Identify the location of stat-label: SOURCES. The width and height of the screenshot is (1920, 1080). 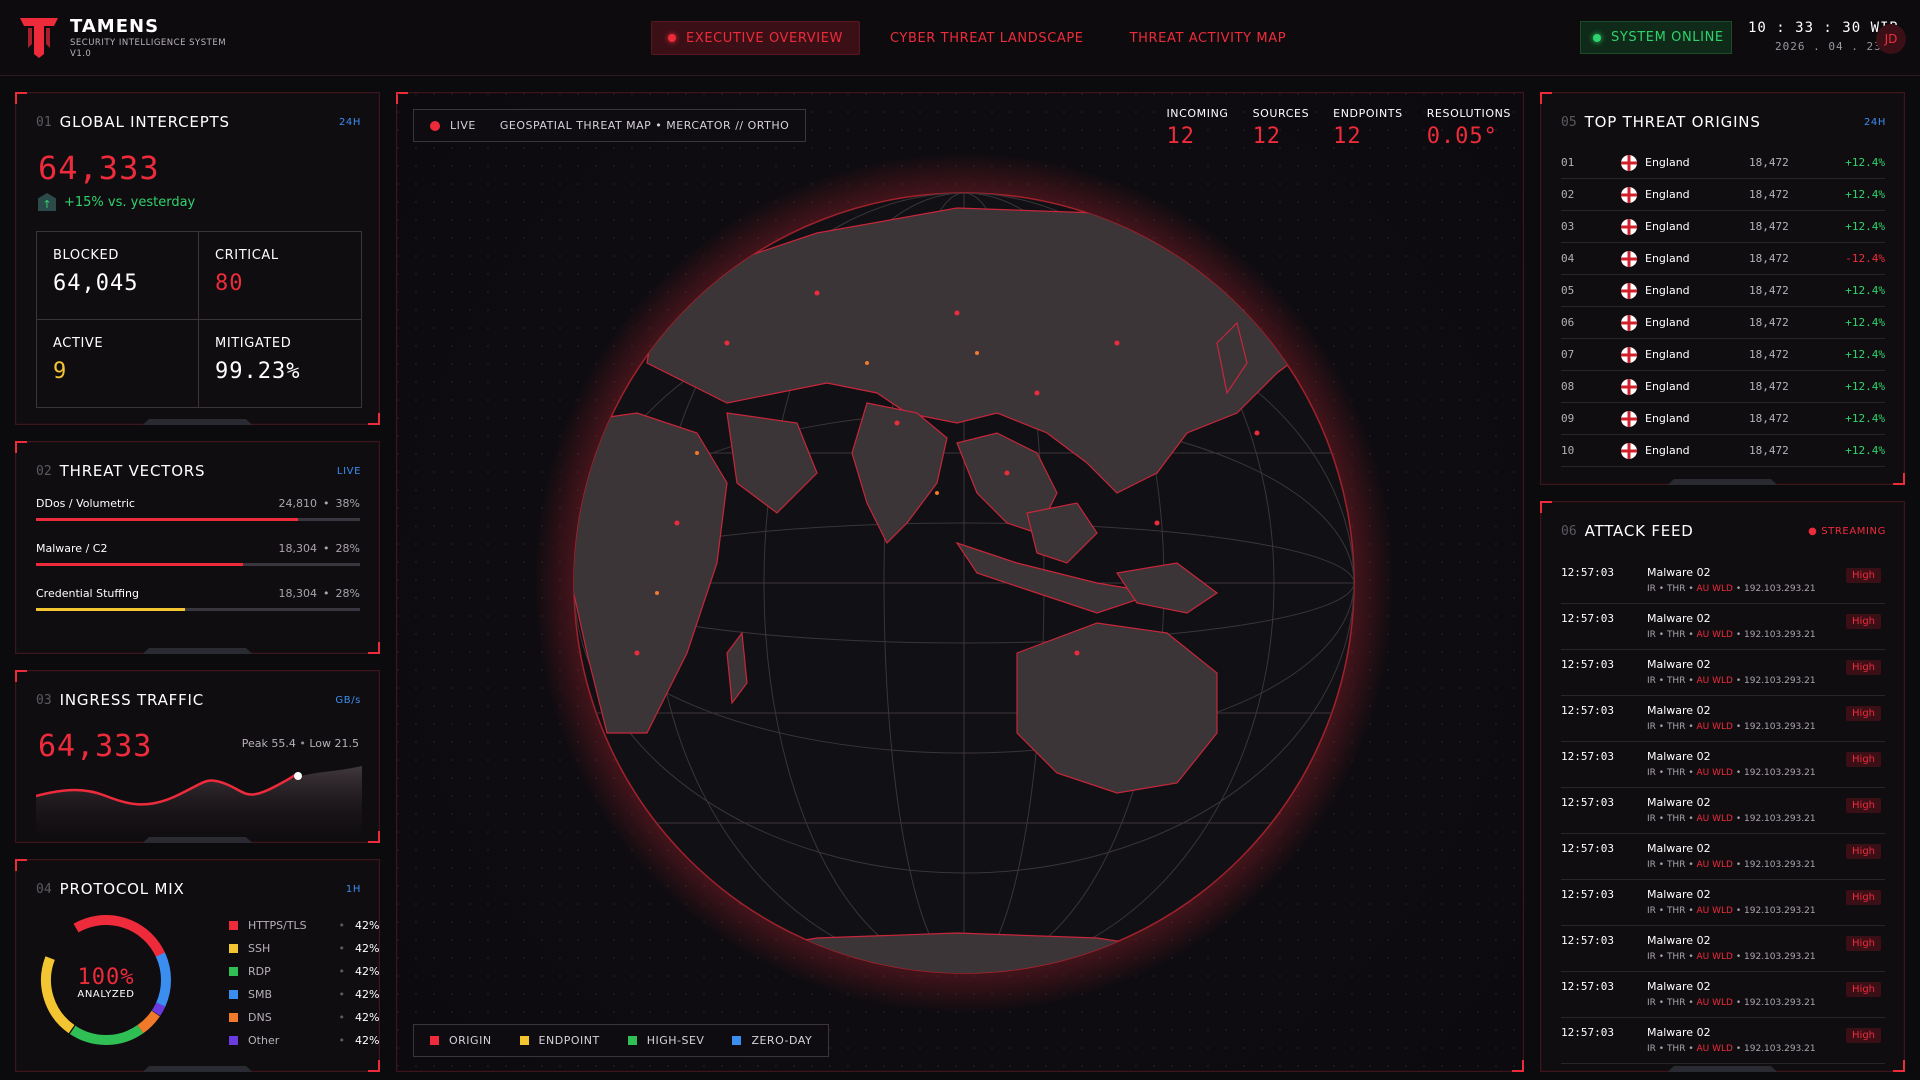
(1281, 113).